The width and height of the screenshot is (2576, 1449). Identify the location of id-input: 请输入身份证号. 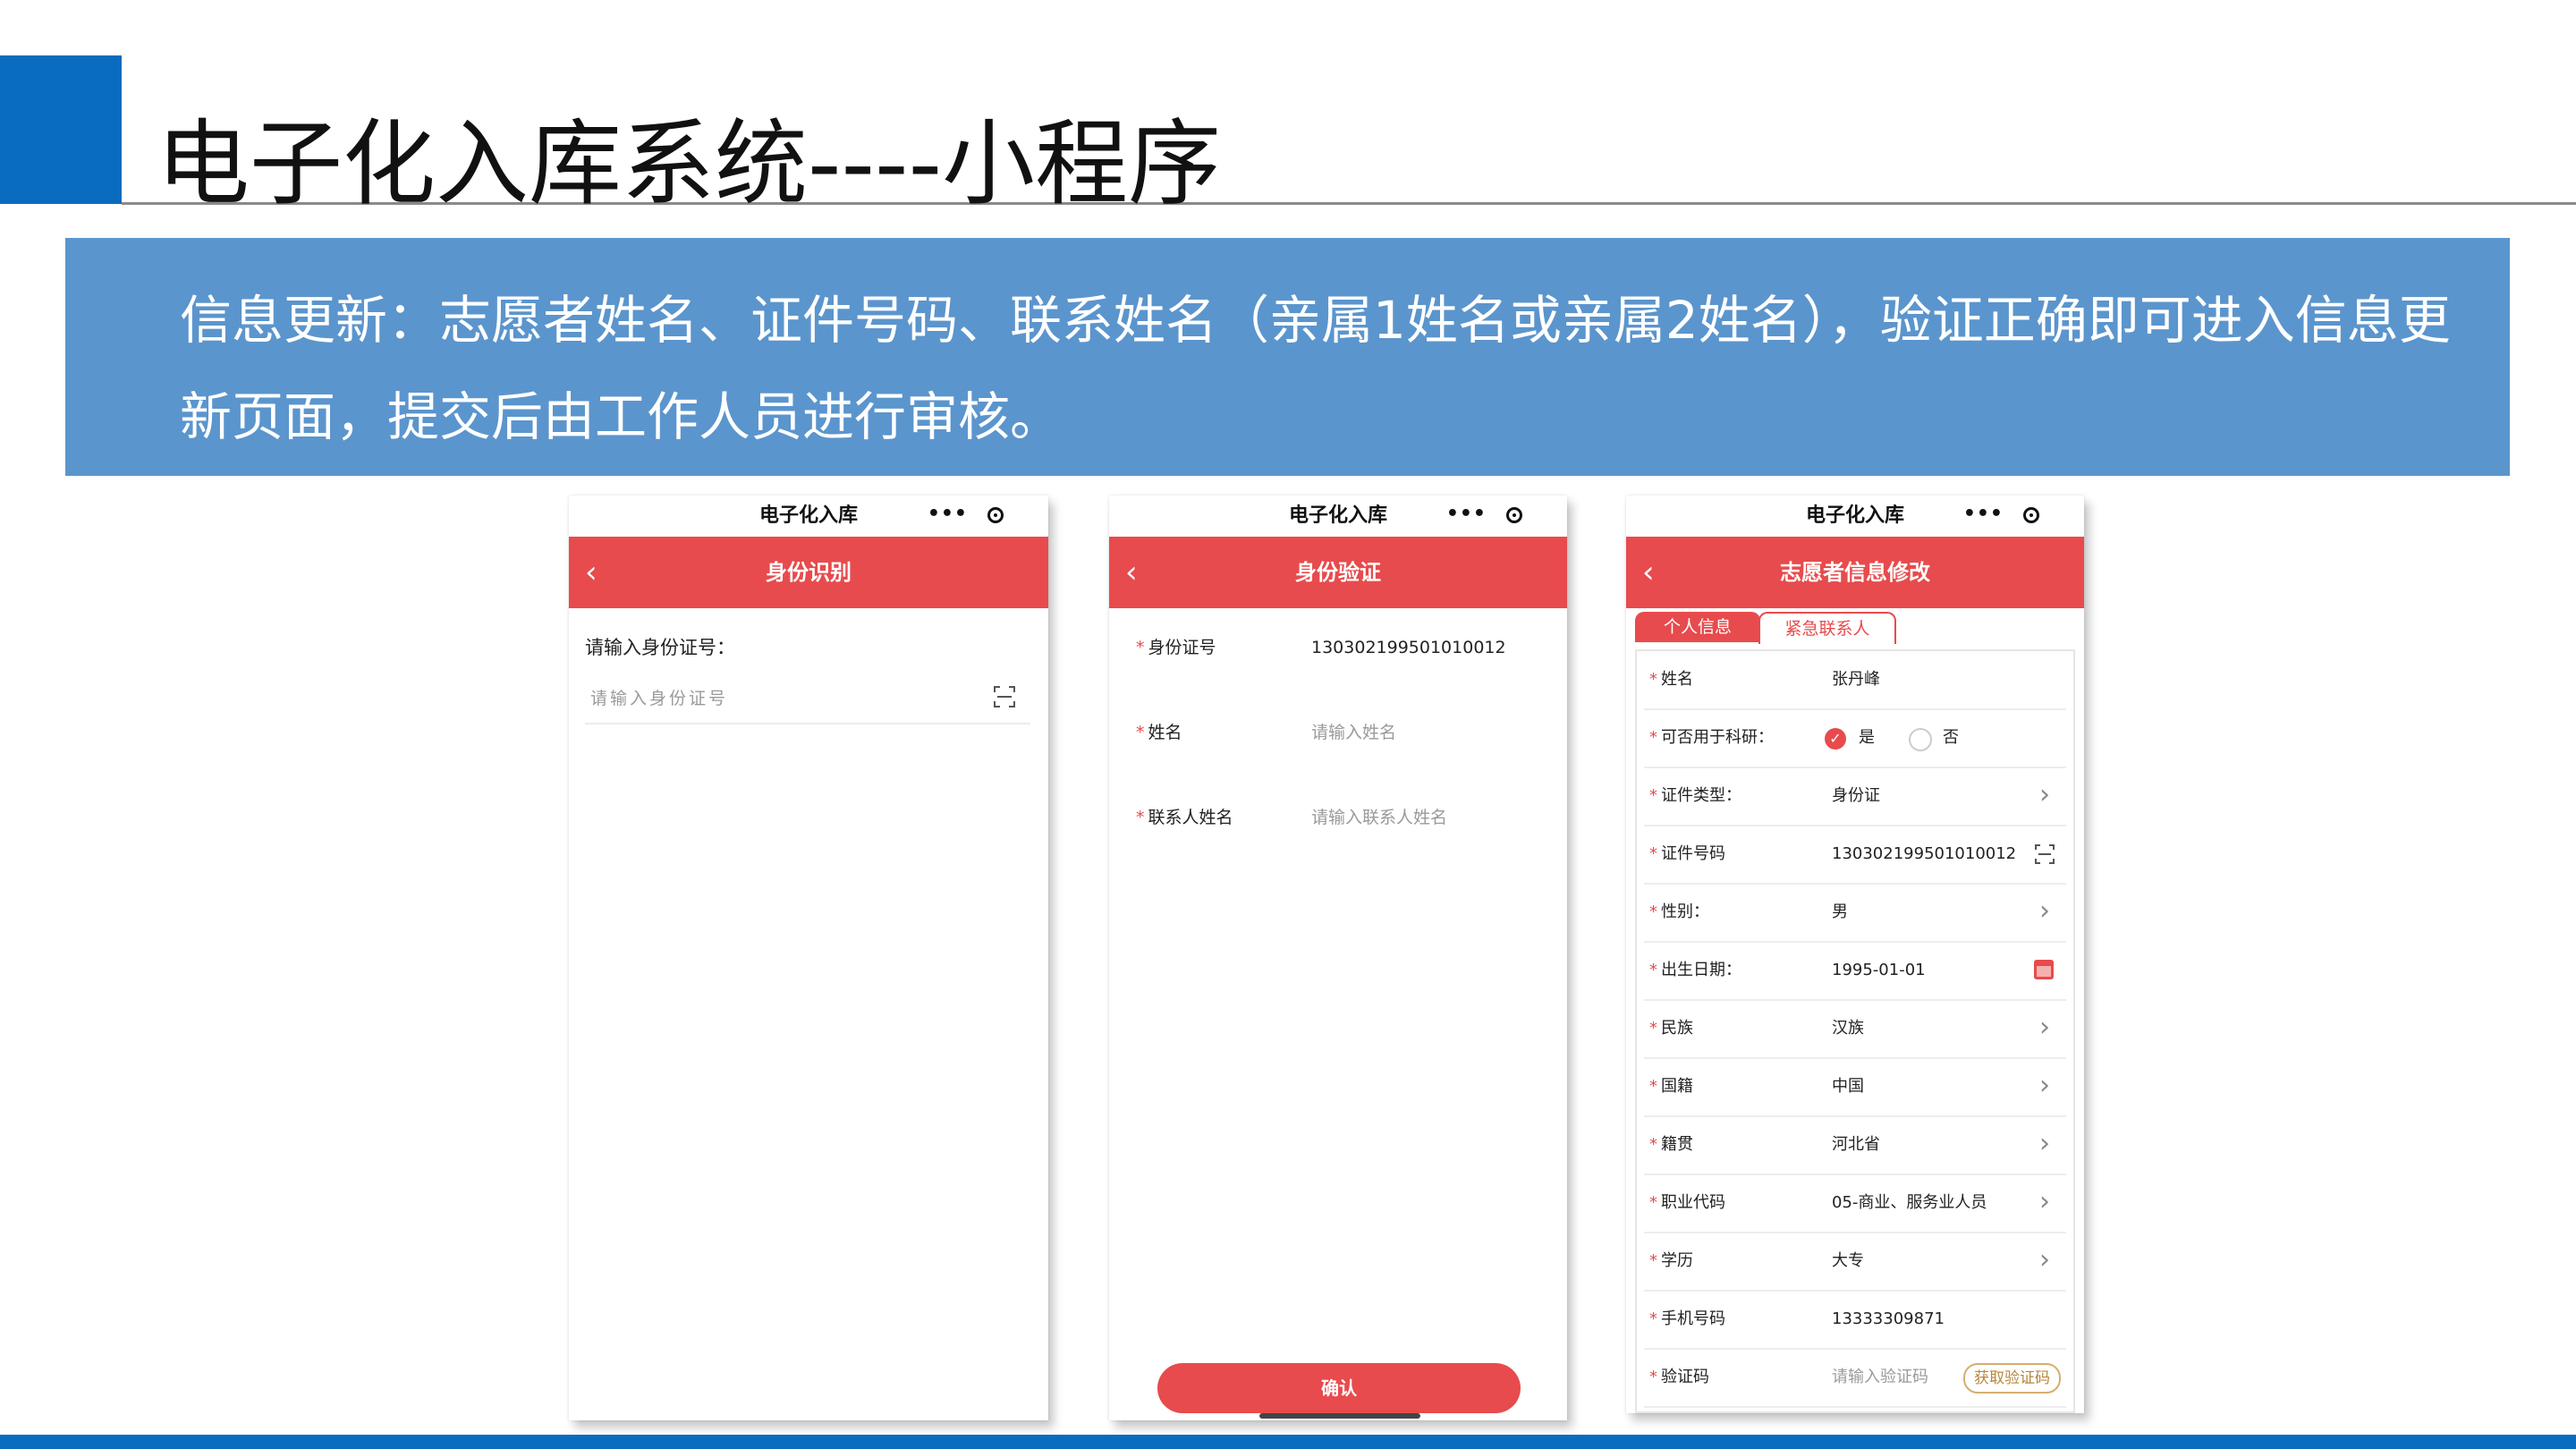
(659, 697).